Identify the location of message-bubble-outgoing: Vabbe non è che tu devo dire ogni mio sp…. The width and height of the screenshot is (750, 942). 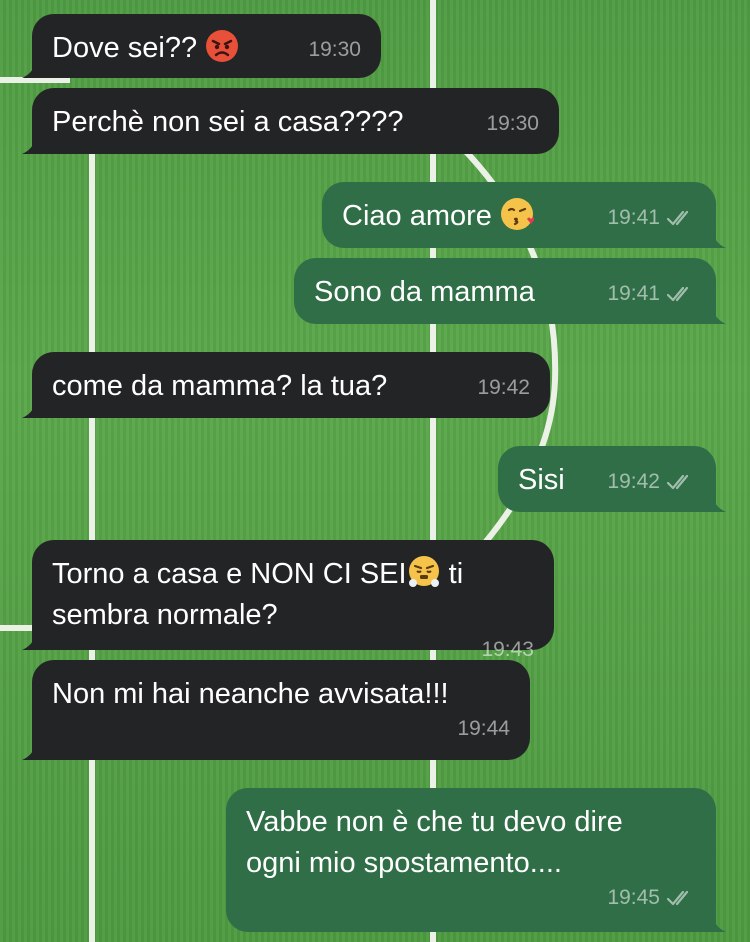
(476, 860).